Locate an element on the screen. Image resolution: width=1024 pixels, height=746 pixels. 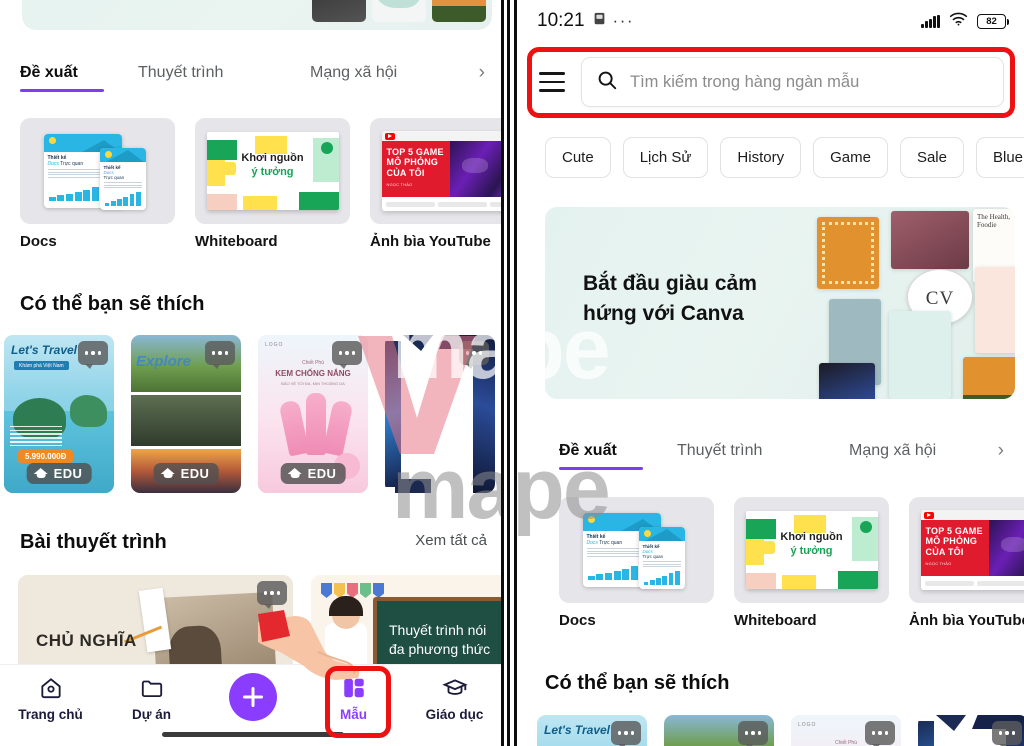
nav-label-templates: Mẫu is located at coordinates (353, 714).